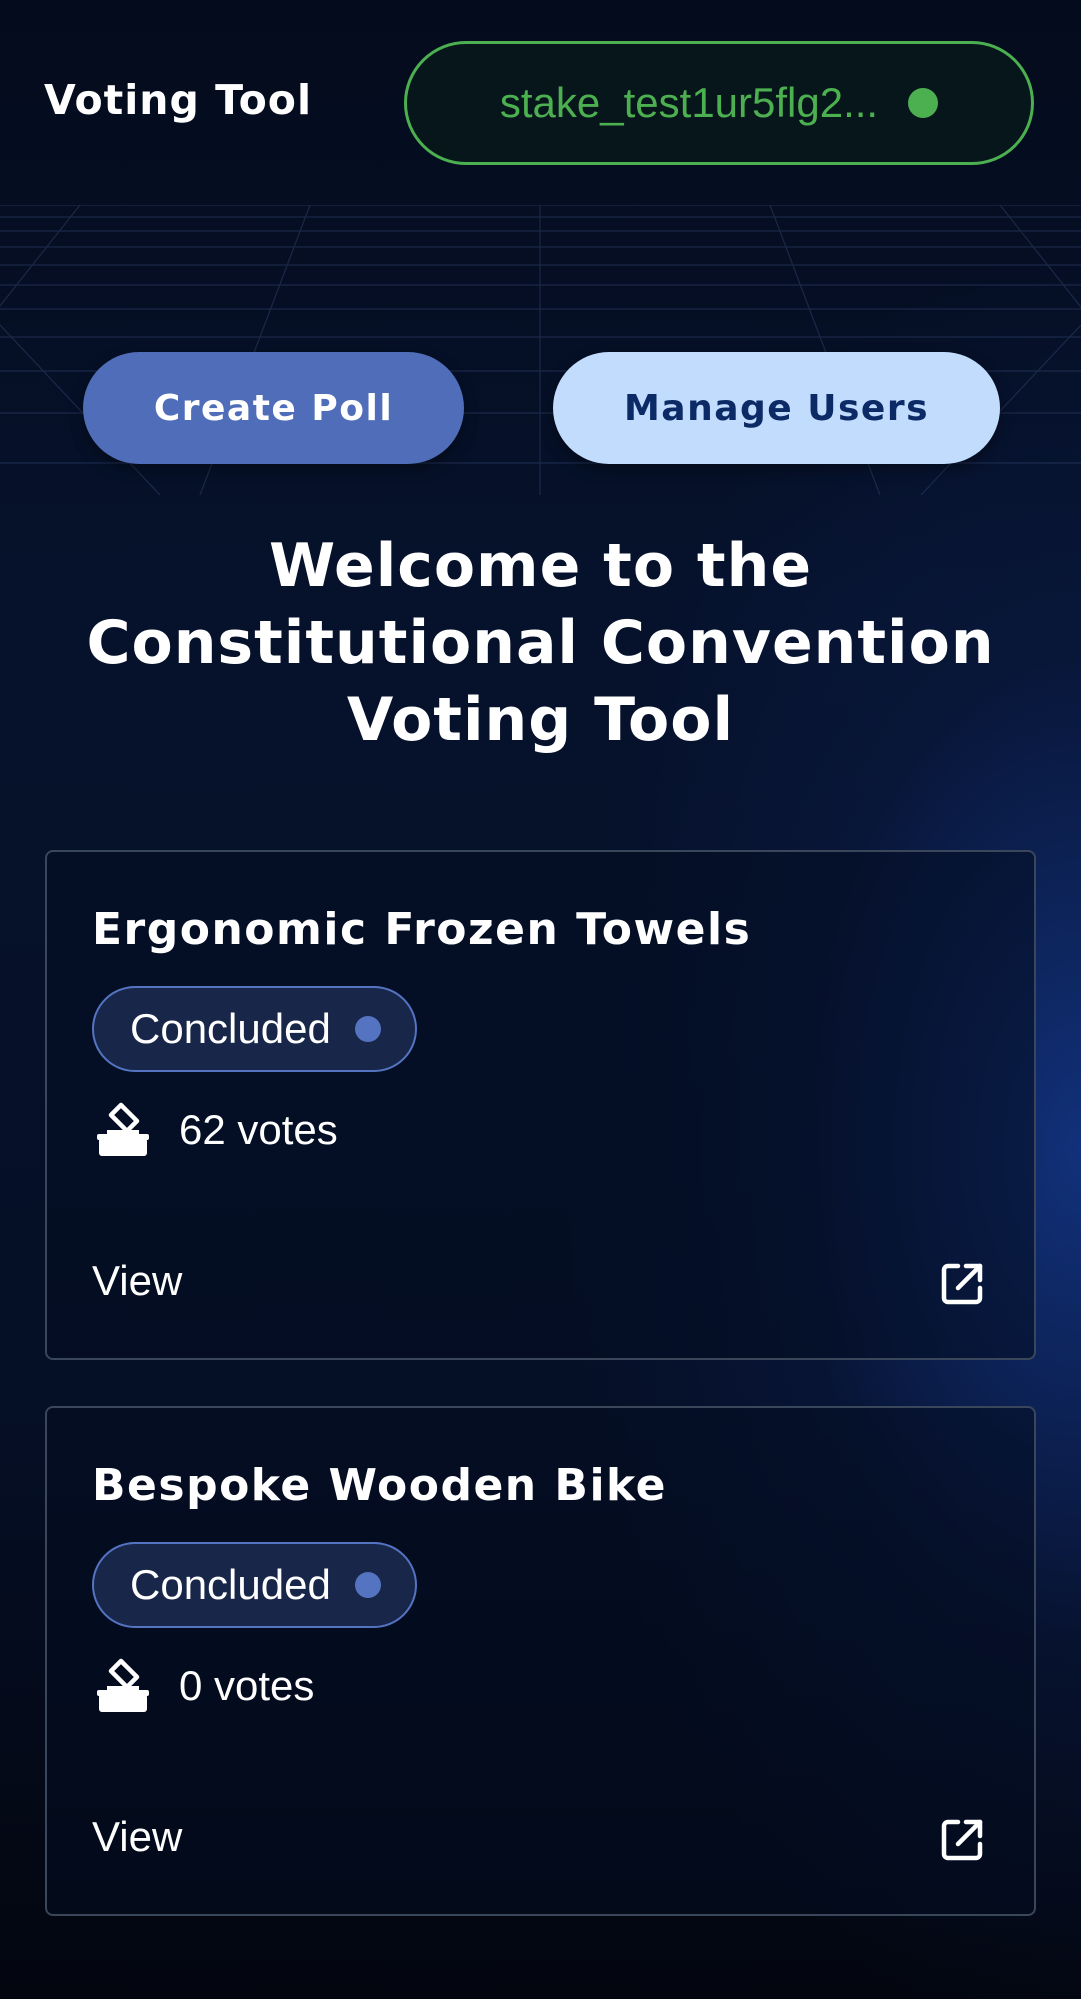 Image resolution: width=1081 pixels, height=1999 pixels. What do you see at coordinates (247, 1685) in the screenshot?
I see `vote-count-text: 0 votes` at bounding box center [247, 1685].